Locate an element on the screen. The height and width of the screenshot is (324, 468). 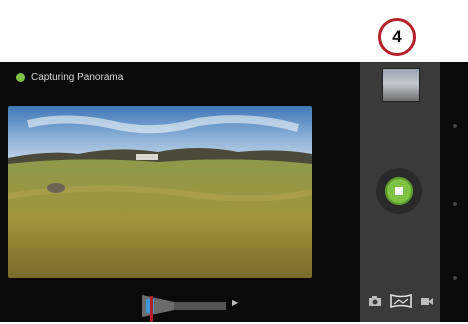
callout-number: 4 is located at coordinates (397, 36).